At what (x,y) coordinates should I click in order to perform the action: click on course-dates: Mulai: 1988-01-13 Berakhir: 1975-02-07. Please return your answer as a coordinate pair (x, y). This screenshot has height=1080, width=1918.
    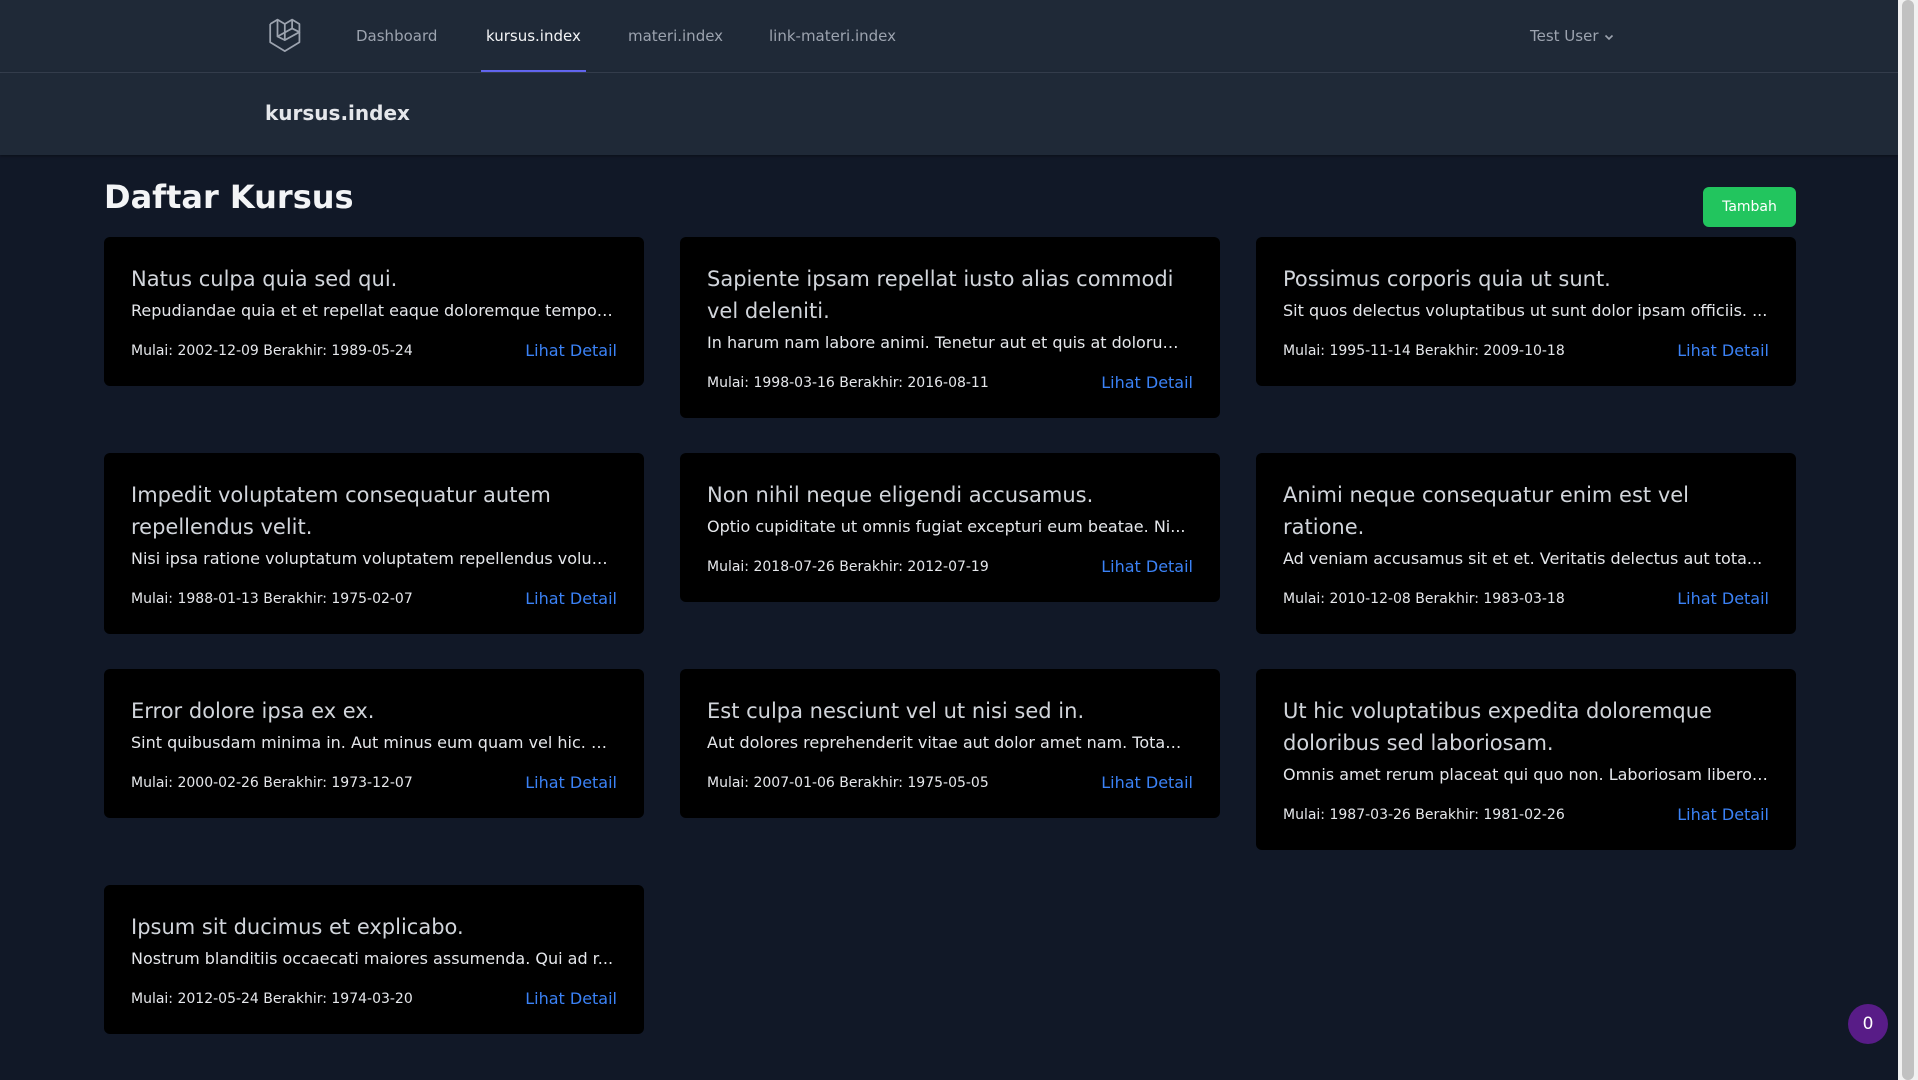
    Looking at the image, I should click on (272, 598).